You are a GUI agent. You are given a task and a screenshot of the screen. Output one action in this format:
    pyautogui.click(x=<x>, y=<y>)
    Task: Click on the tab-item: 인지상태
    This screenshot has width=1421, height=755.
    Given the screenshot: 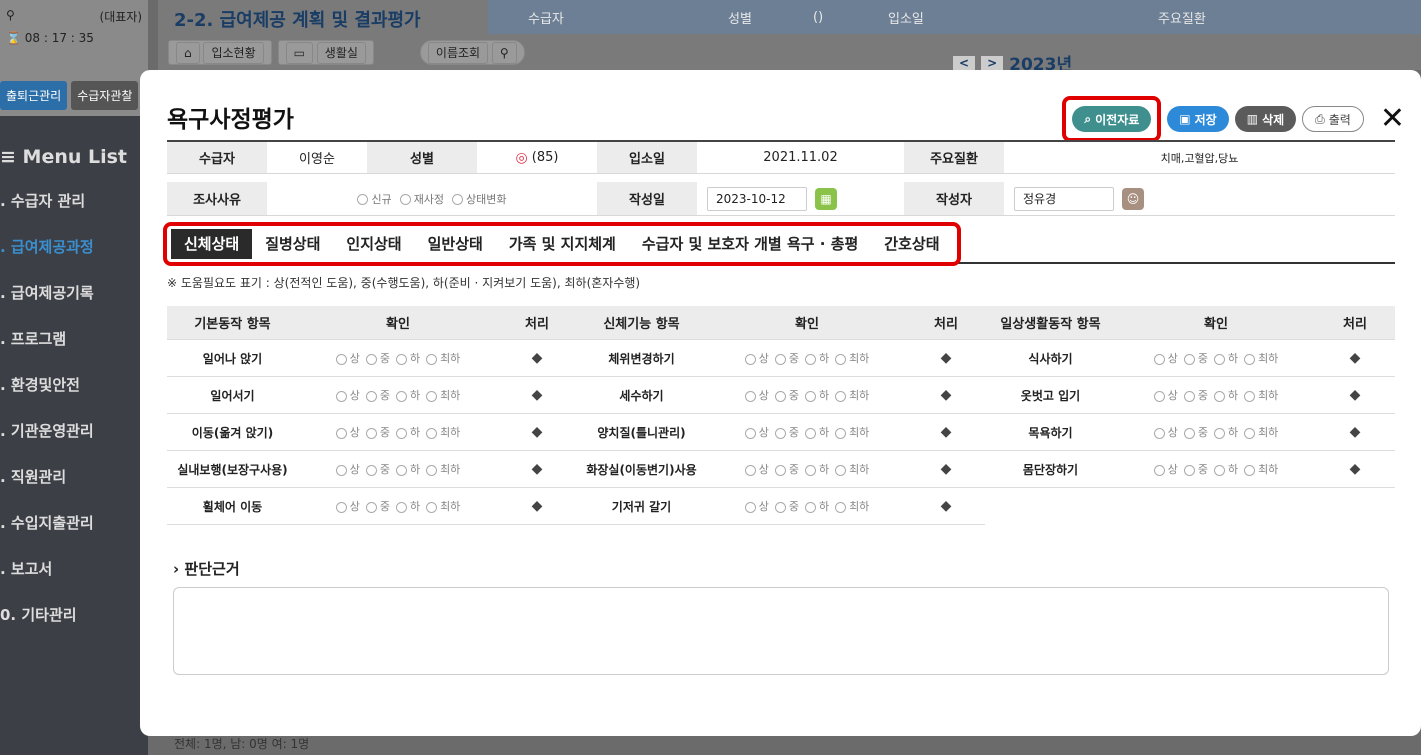 What is the action you would take?
    pyautogui.click(x=373, y=244)
    